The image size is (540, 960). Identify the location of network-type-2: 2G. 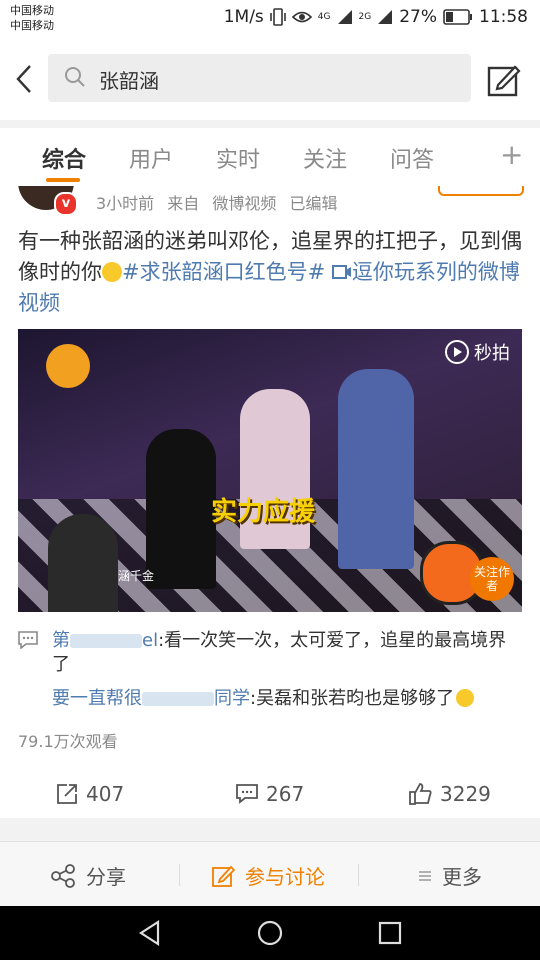
(365, 16).